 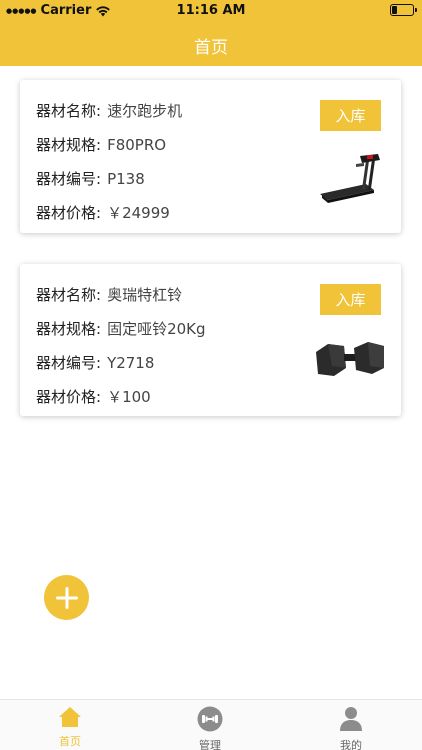 I want to click on home-icon, so click(x=70, y=717).